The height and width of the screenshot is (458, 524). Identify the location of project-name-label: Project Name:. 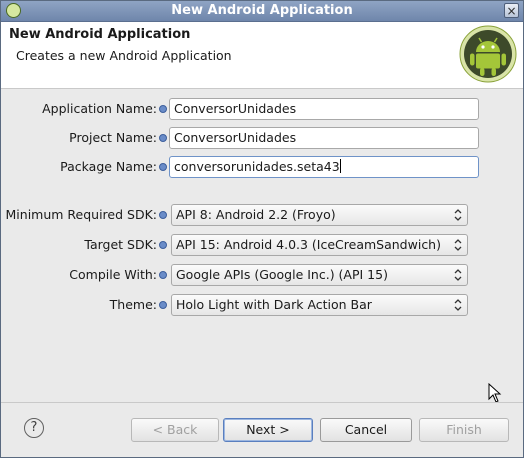
(113, 137).